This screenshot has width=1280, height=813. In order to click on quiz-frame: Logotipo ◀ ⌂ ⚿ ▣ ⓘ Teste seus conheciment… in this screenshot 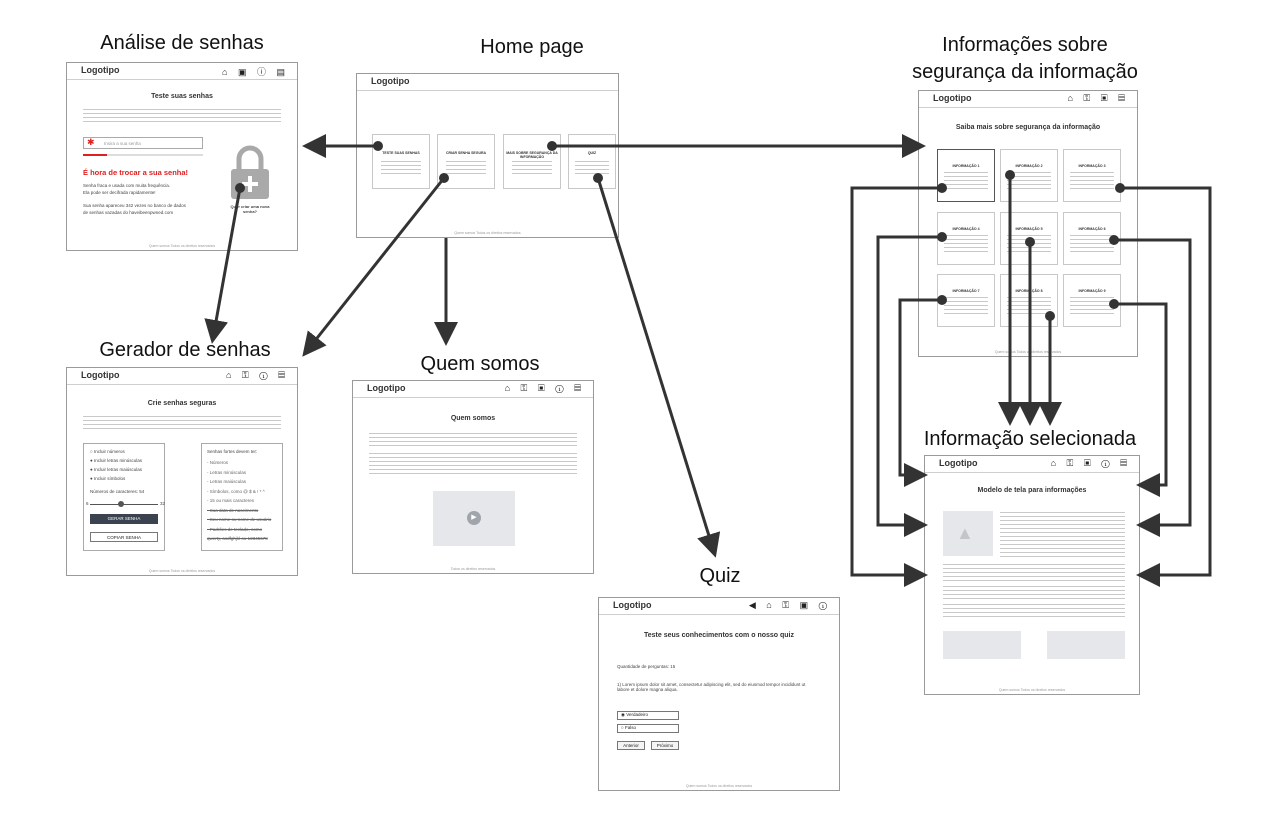, I will do `click(719, 694)`.